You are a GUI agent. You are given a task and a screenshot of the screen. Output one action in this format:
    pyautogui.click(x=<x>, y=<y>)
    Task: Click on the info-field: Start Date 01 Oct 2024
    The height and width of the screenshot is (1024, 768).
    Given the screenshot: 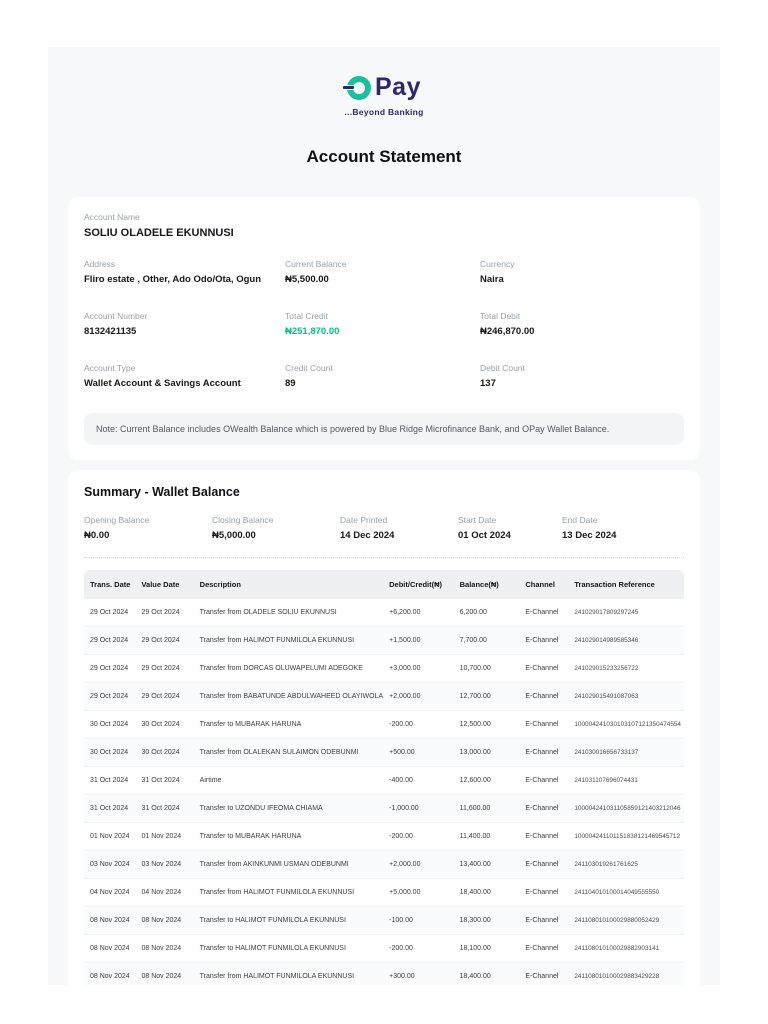 What is the action you would take?
    pyautogui.click(x=510, y=528)
    